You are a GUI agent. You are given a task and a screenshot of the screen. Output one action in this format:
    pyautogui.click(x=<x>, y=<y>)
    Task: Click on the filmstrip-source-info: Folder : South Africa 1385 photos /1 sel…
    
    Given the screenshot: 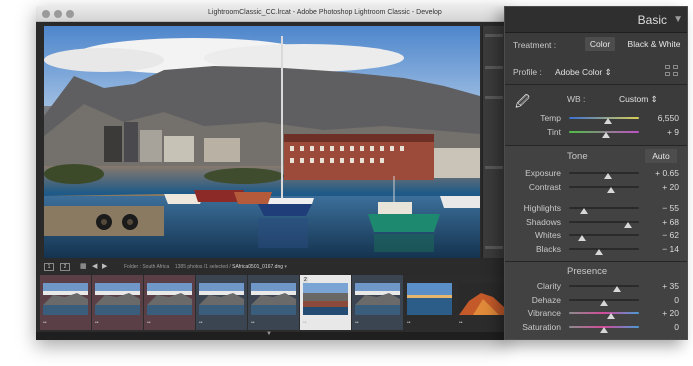 What is the action you would take?
    pyautogui.click(x=205, y=267)
    